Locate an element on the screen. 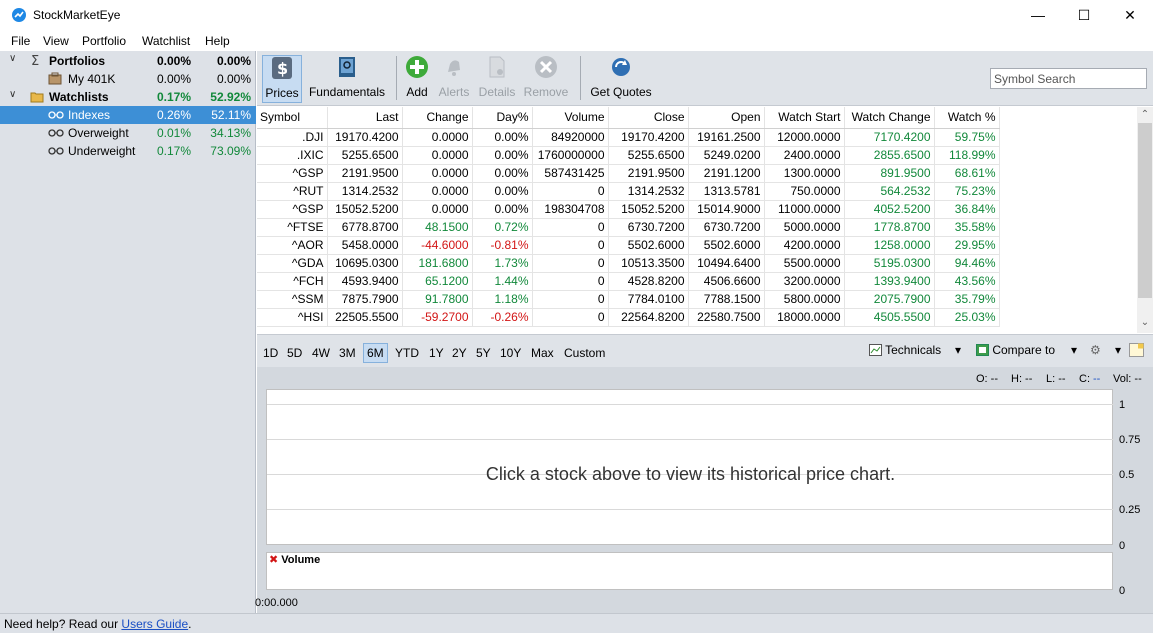 The image size is (1153, 633). menu-view: View is located at coordinates (56, 41).